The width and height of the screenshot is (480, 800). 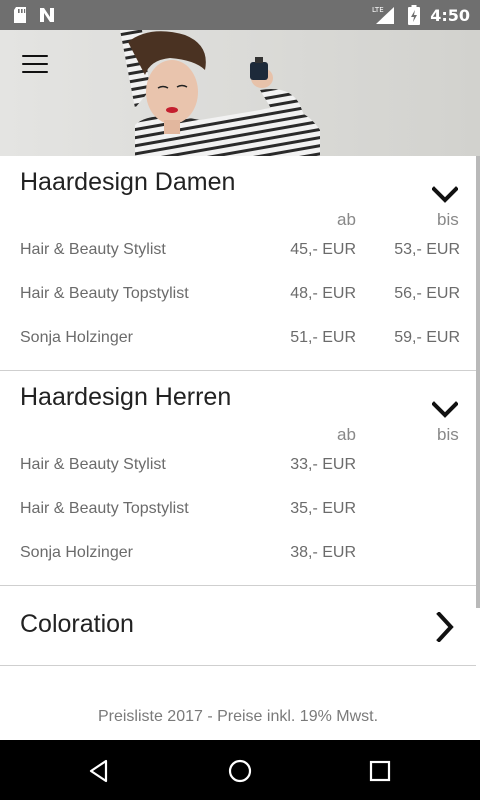 What do you see at coordinates (323, 508) in the screenshot?
I see `price-from: 35,- EUR` at bounding box center [323, 508].